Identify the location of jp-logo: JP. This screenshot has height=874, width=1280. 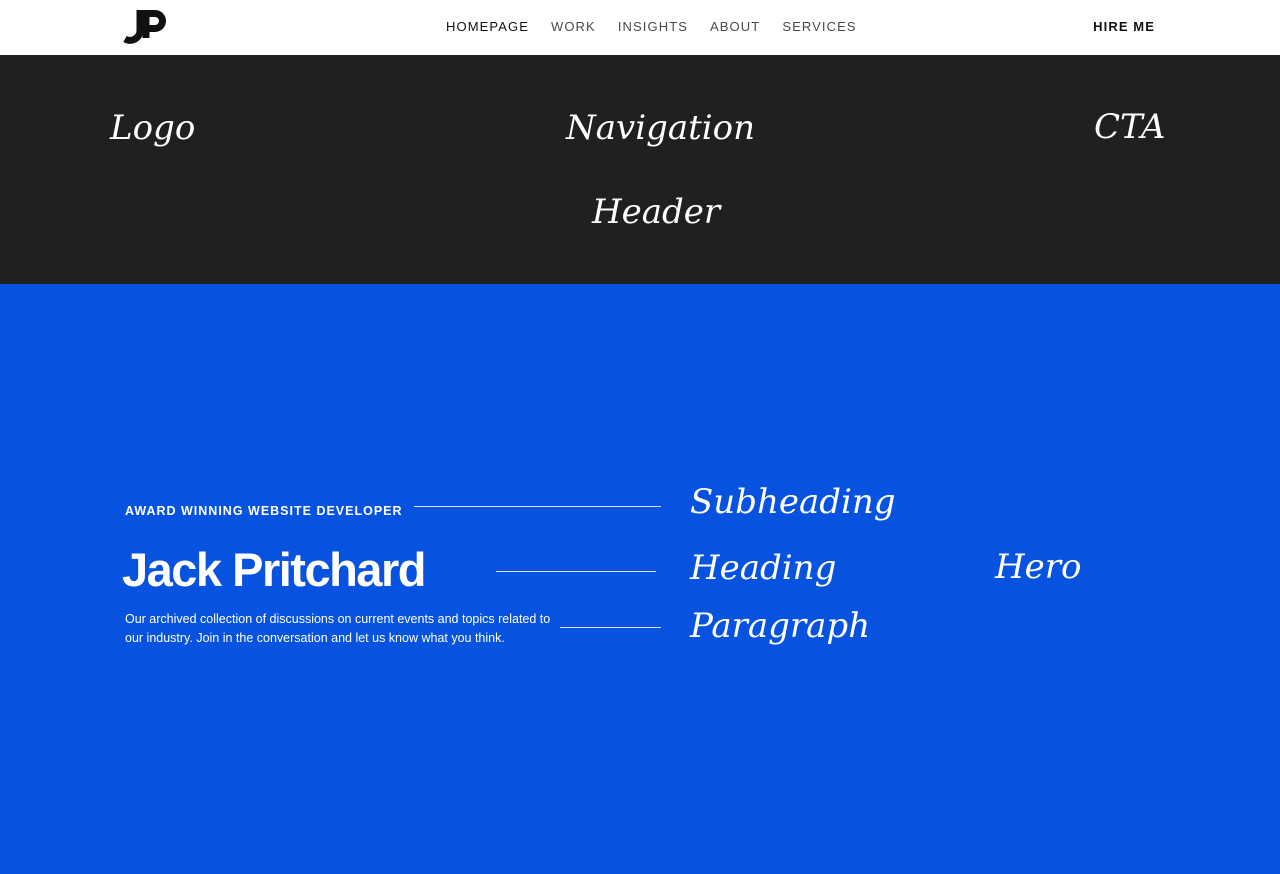
(146, 26).